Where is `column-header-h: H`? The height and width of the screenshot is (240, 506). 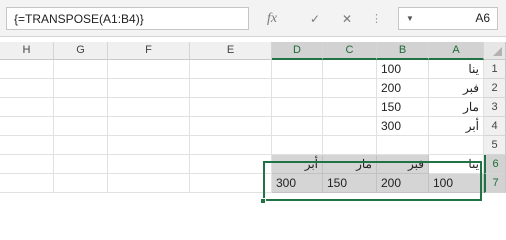 column-header-h: H is located at coordinates (27, 51).